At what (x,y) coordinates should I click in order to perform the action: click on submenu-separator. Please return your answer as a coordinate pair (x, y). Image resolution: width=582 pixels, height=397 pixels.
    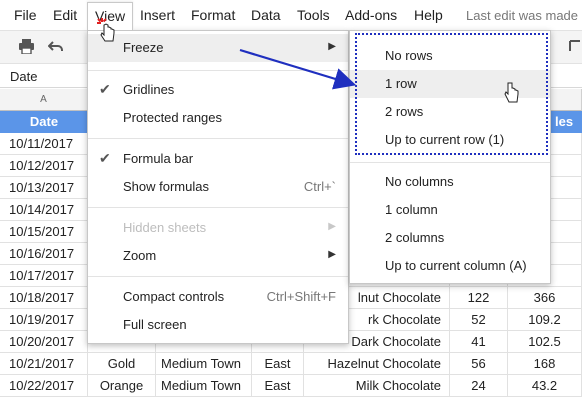
    Looking at the image, I should click on (450, 162).